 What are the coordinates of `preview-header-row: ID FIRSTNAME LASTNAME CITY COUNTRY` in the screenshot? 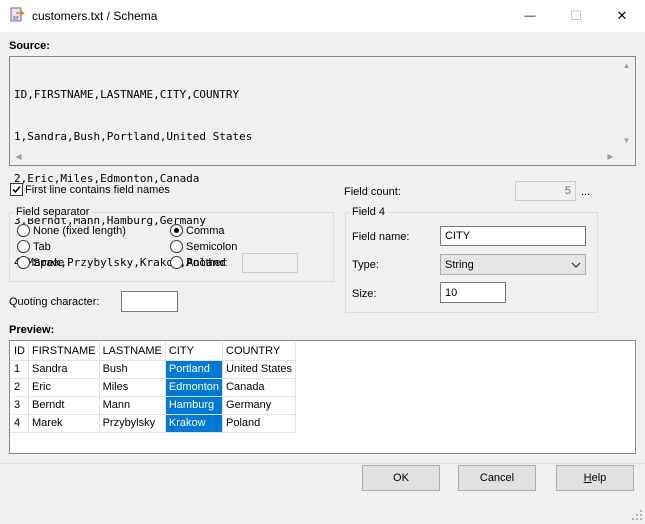 It's located at (154, 351).